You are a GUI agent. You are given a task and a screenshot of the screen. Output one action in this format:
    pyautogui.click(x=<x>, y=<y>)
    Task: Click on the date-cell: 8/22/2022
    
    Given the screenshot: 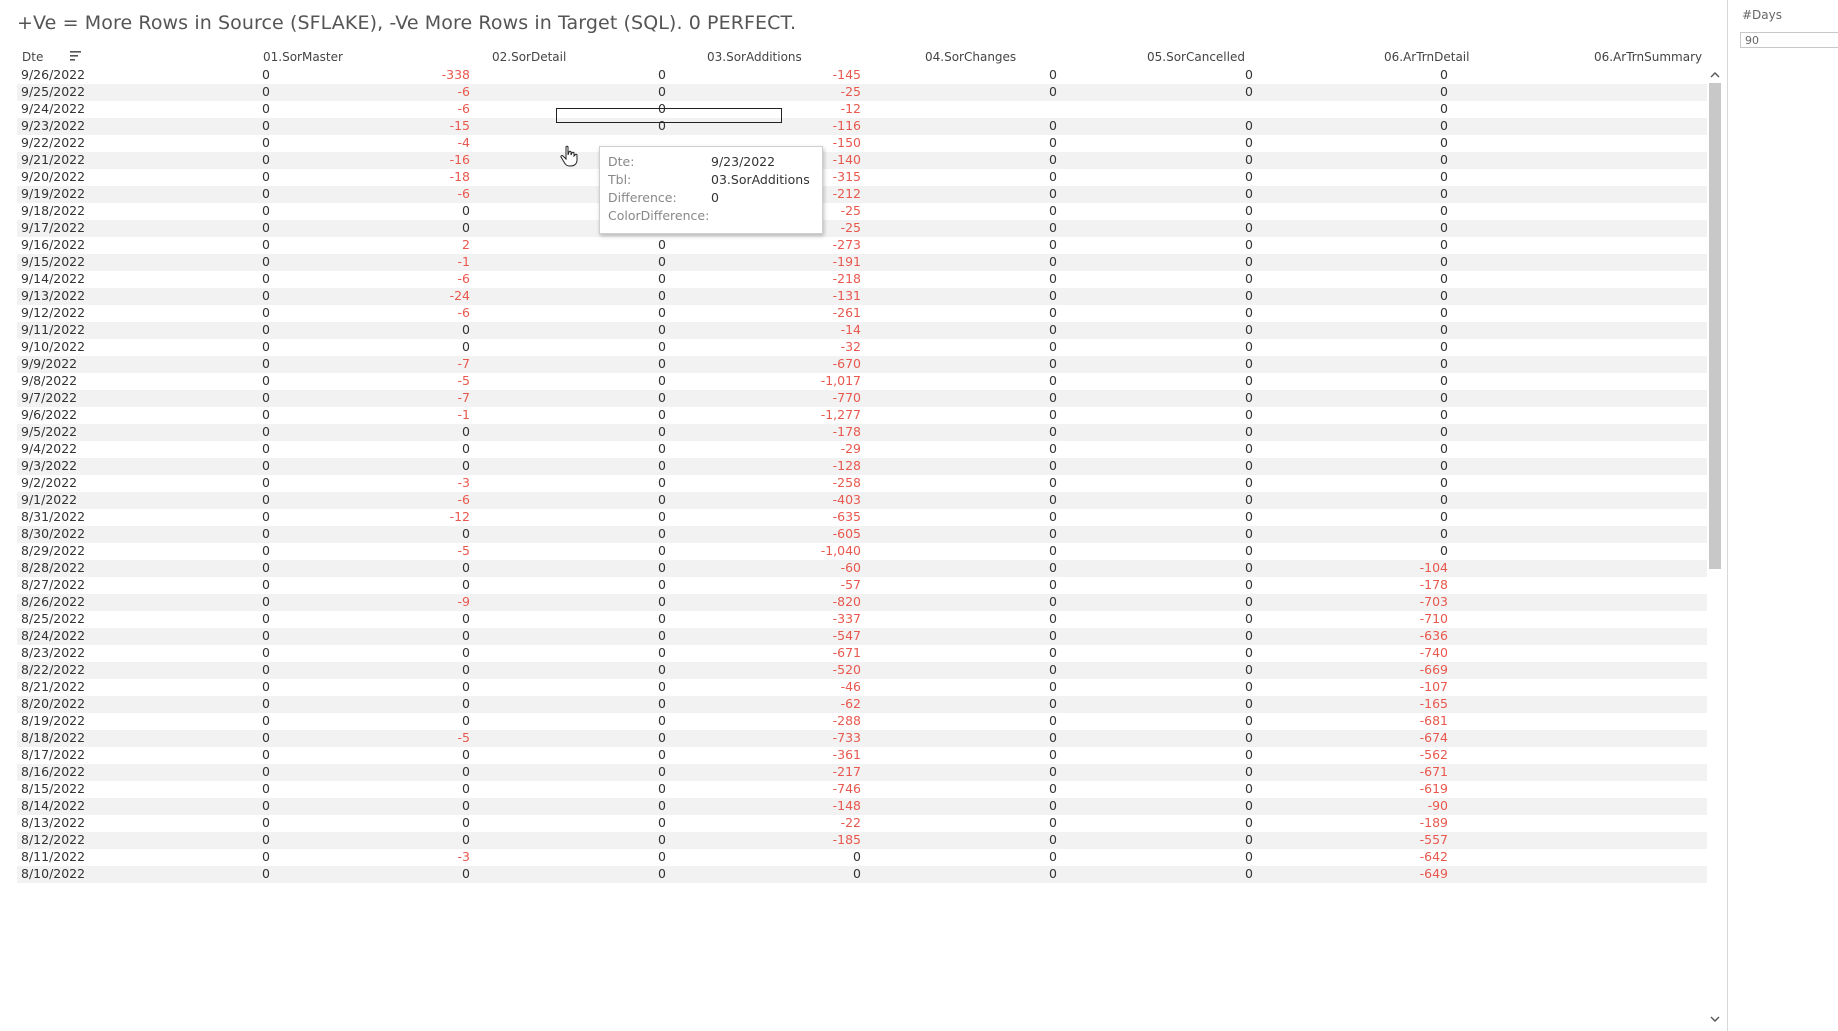 What is the action you would take?
    pyautogui.click(x=53, y=669)
    